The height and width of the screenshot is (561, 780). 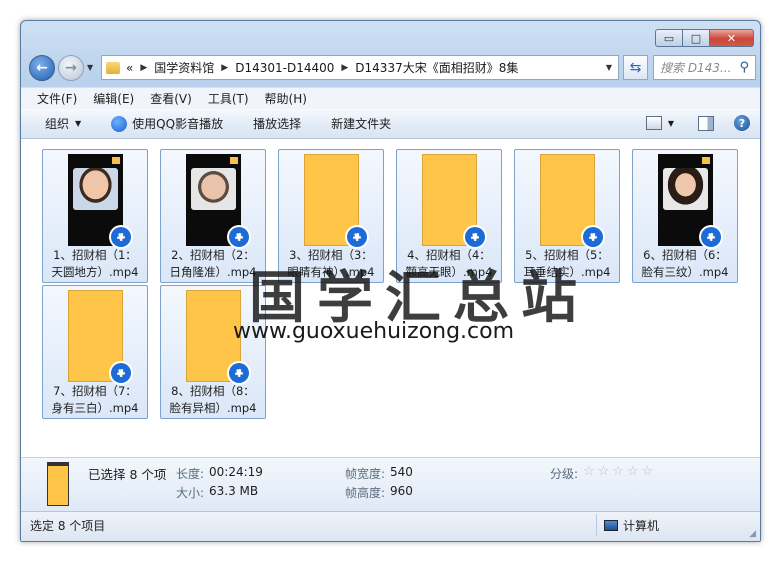 I want to click on breadcrumb-overflow: «, so click(x=129, y=68).